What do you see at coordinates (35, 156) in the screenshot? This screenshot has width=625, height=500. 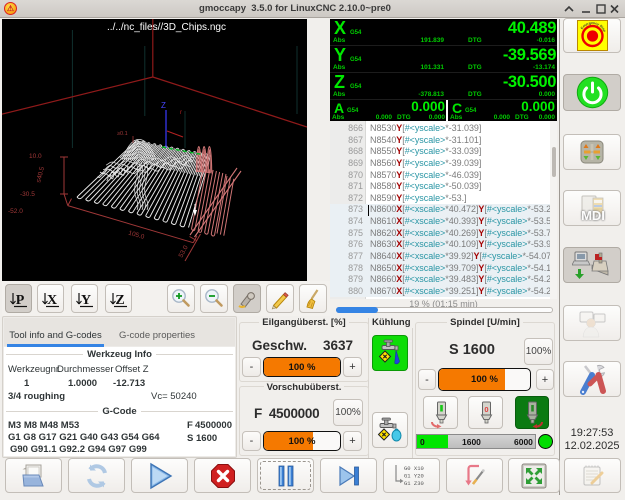 I see `svg-text: 10.0` at bounding box center [35, 156].